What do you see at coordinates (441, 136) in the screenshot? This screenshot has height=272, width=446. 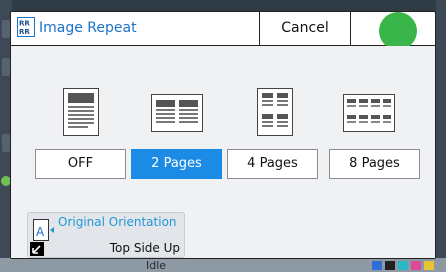 I see `right-bezel` at bounding box center [441, 136].